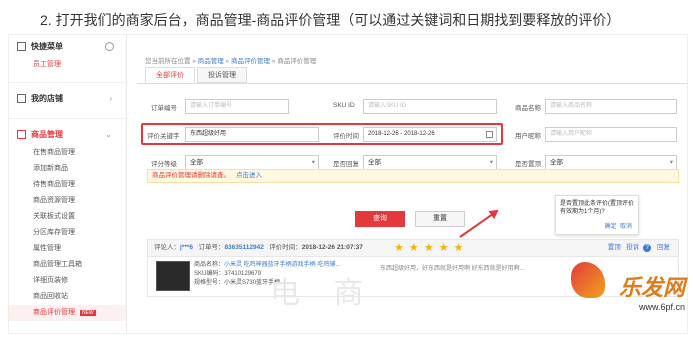 The image size is (693, 343). I want to click on reviewer-name: j***6, so click(187, 247).